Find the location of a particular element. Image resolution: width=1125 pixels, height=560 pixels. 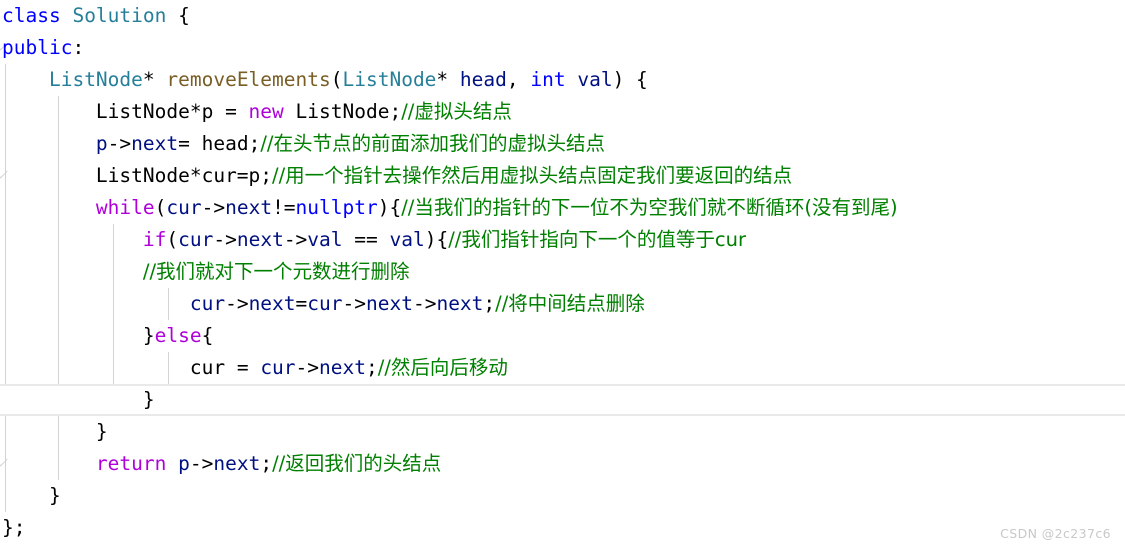

code-token: != is located at coordinates (284, 207).